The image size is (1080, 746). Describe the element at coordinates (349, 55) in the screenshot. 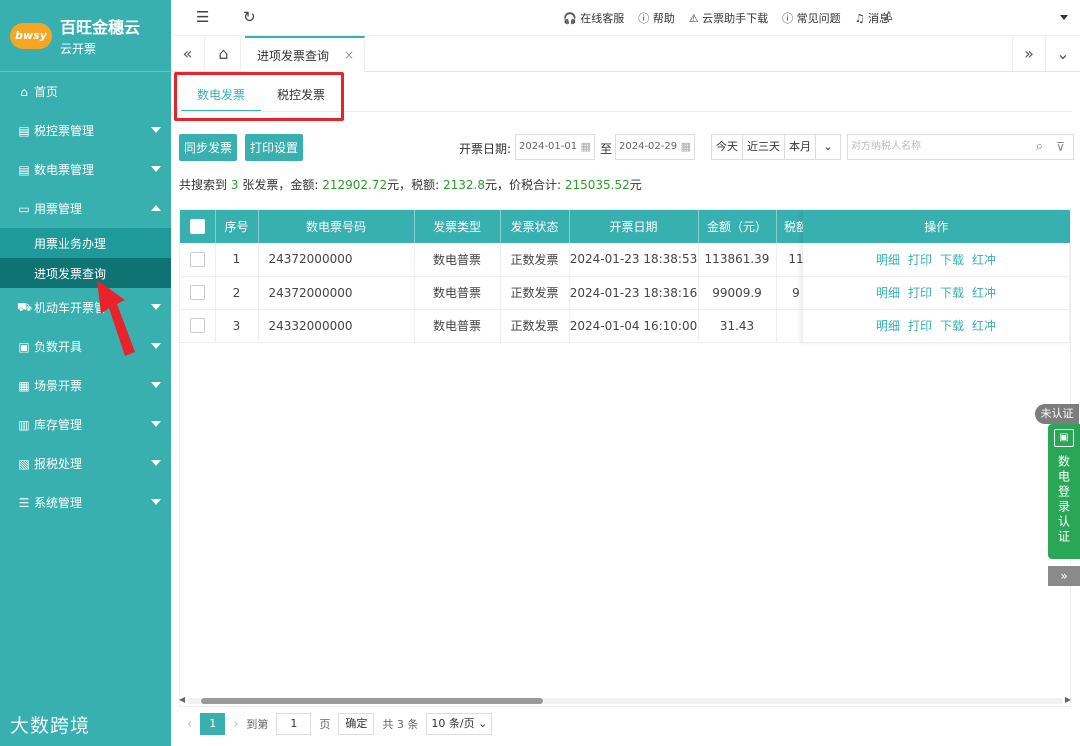

I see `close-icon: ×` at that location.